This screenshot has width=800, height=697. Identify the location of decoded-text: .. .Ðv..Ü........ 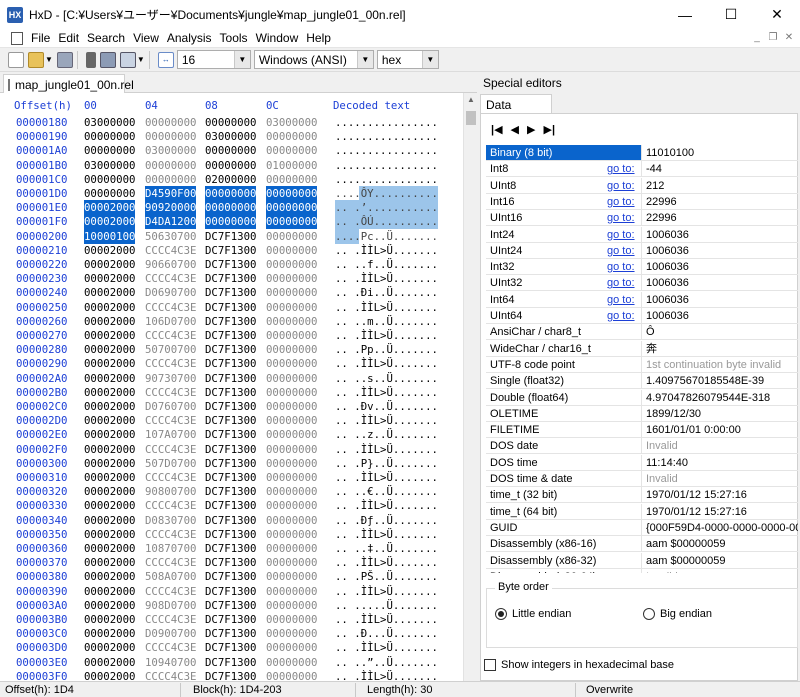
(386, 406).